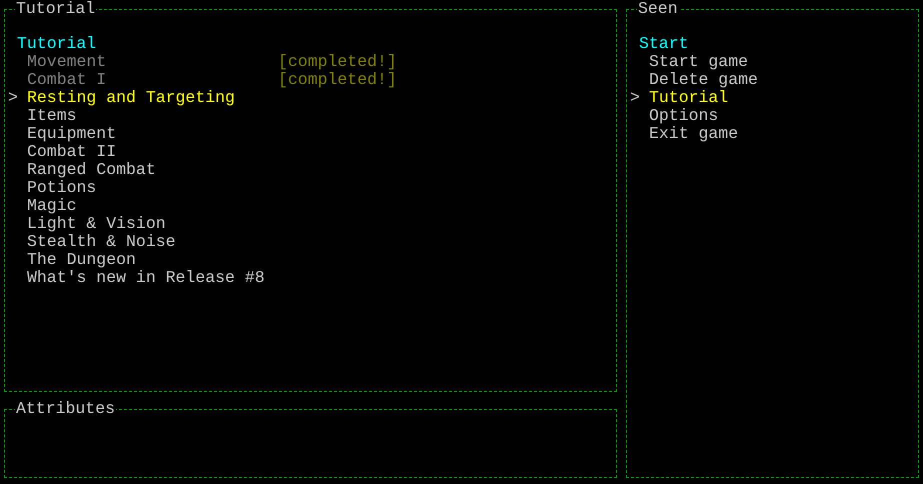  Describe the element at coordinates (152, 242) in the screenshot. I see `menu-item: Stealth & Noise` at that location.